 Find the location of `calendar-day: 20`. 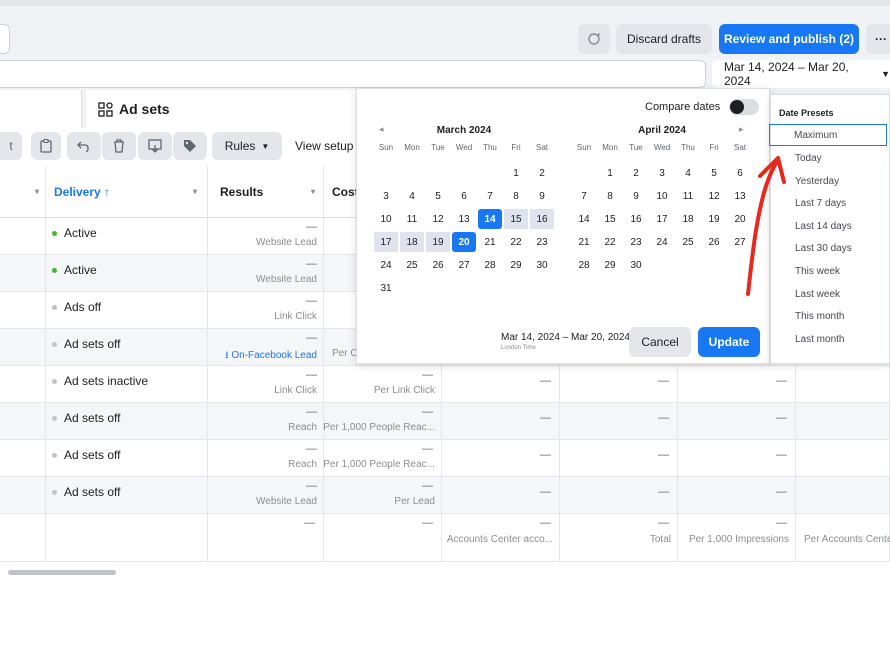

calendar-day: 20 is located at coordinates (464, 242).